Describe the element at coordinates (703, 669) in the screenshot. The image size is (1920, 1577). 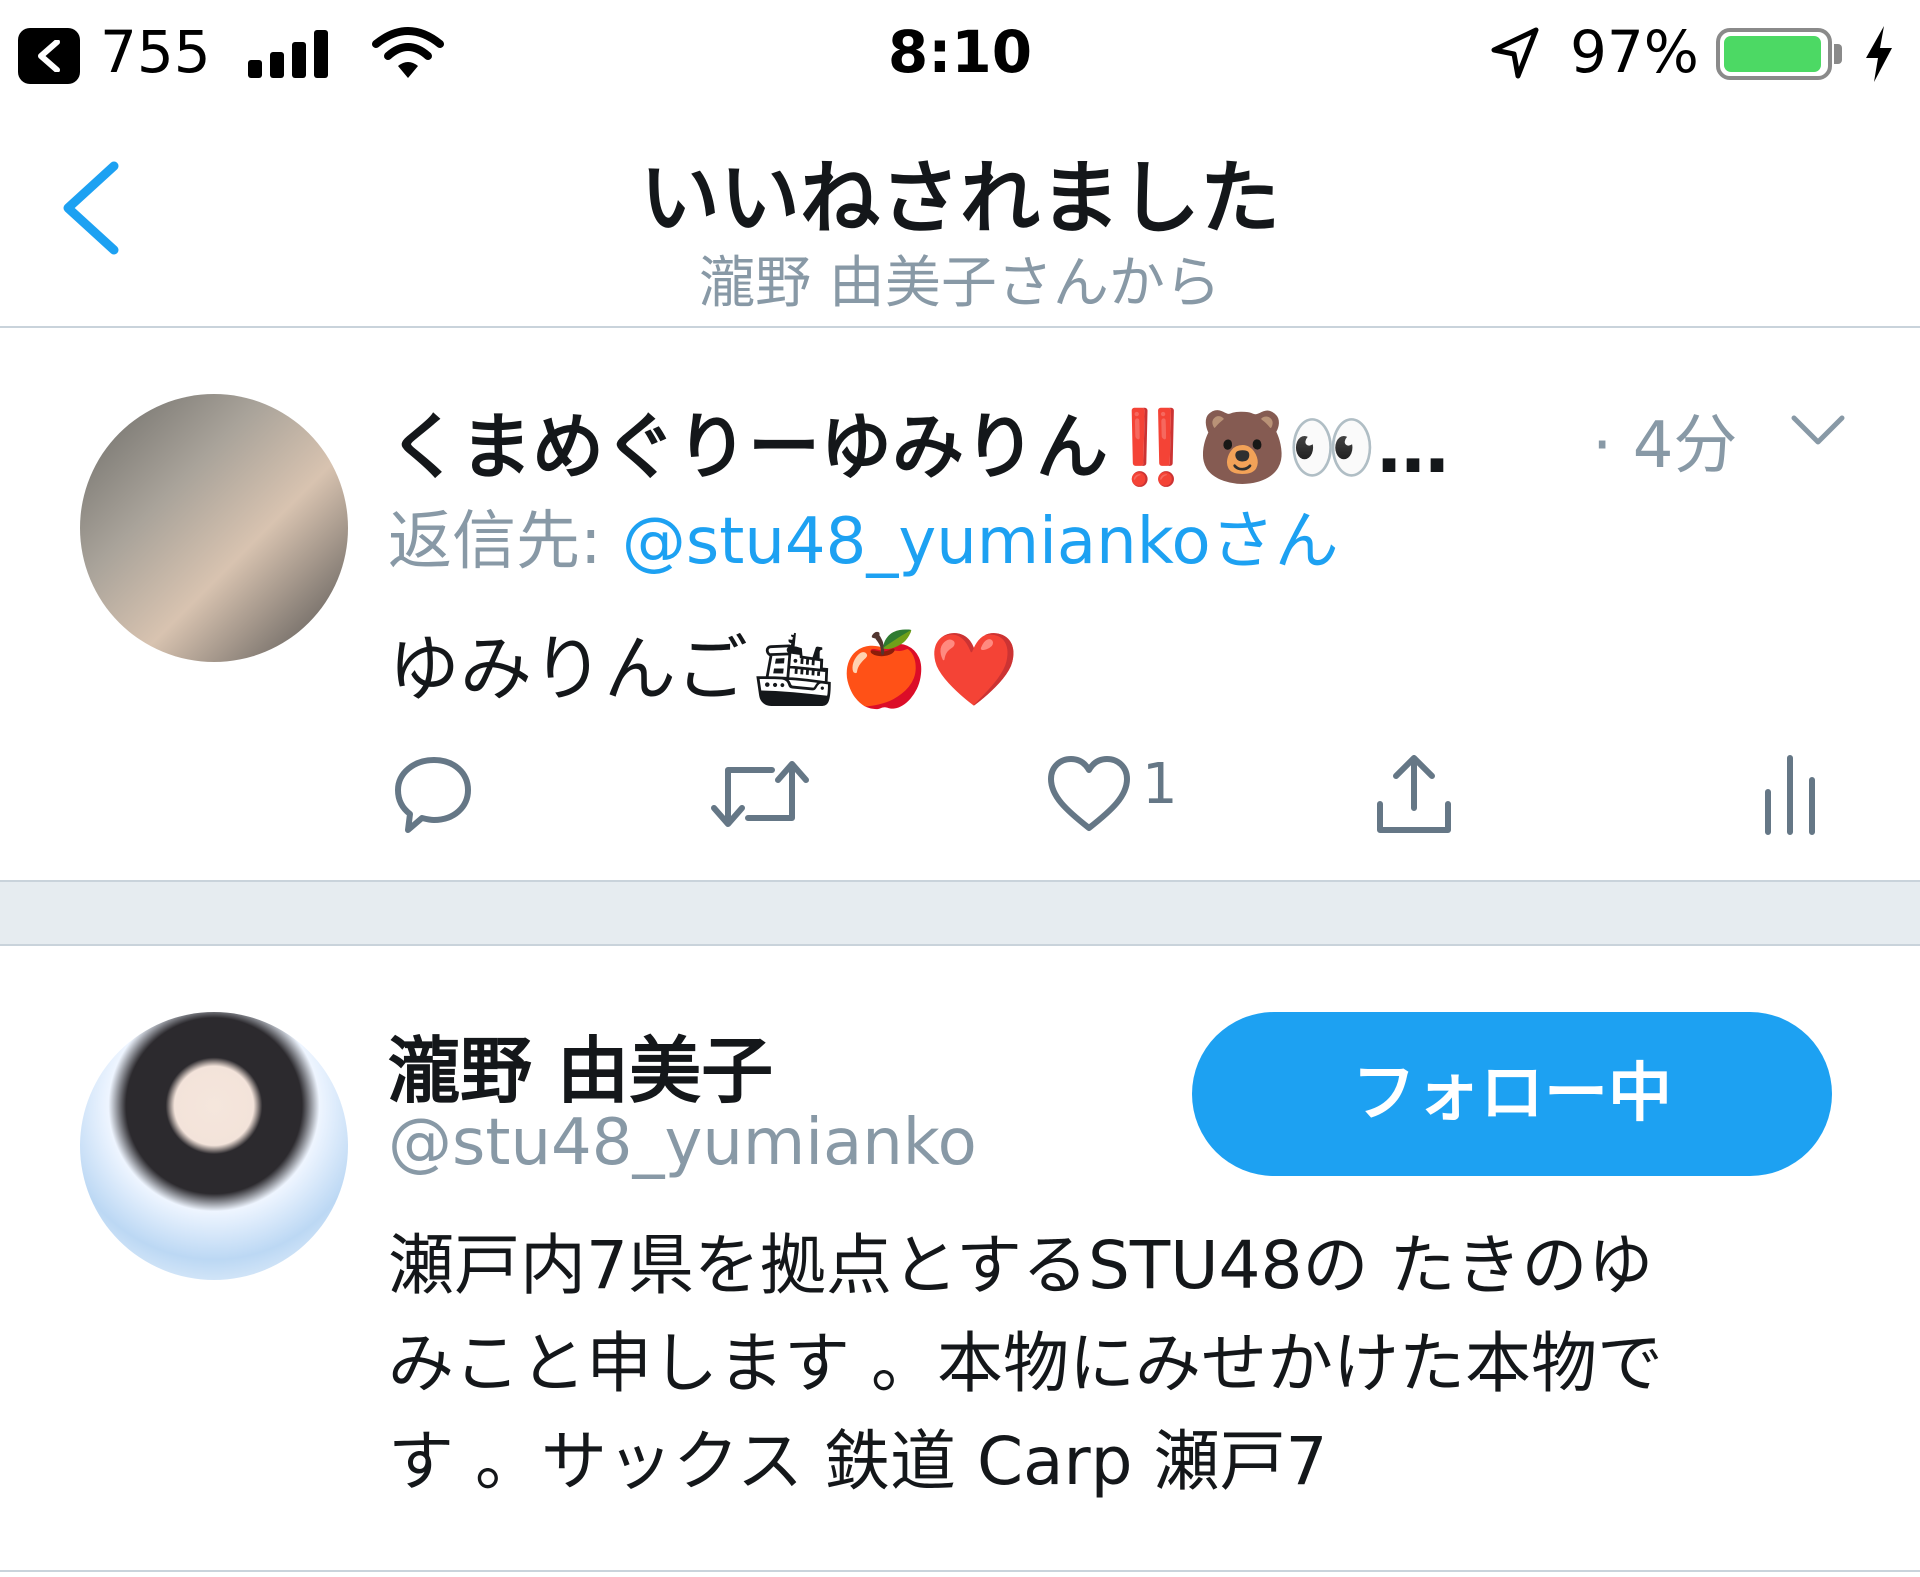
I see `tweet-text: ゆみりんご🛳🍎❤️` at that location.